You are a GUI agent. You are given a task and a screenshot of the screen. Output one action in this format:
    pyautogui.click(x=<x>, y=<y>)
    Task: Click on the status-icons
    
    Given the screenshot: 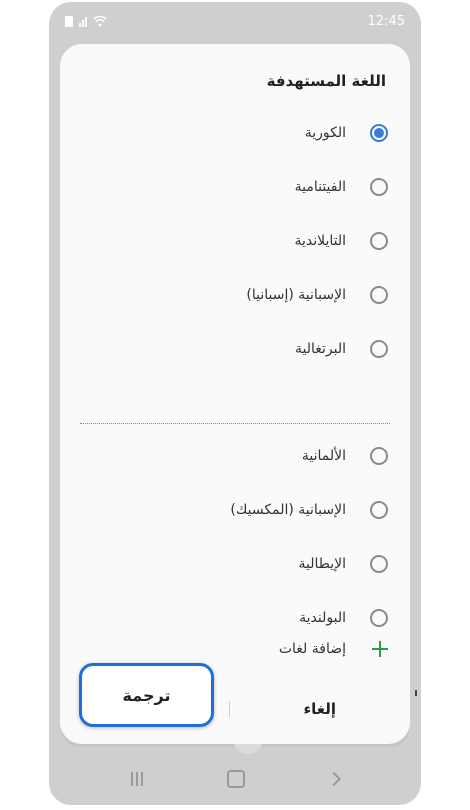 What is the action you would take?
    pyautogui.click(x=86, y=21)
    